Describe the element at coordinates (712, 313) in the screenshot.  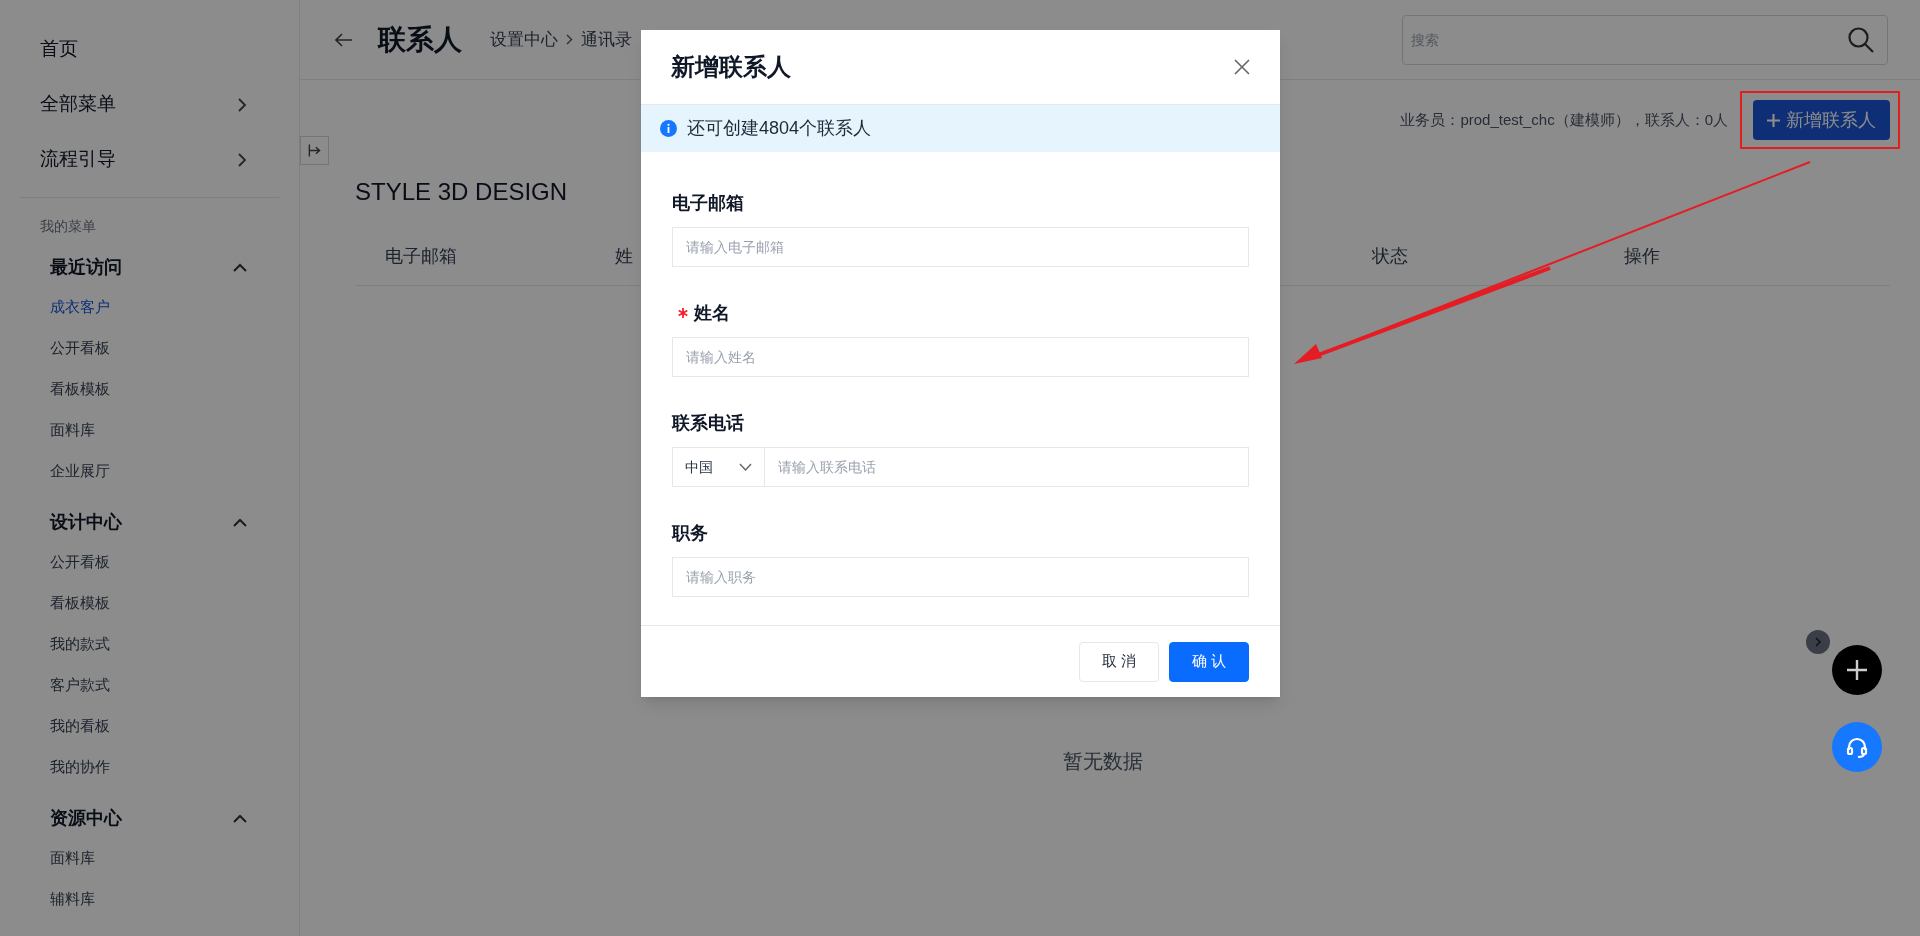
I see `field-label: 姓名` at that location.